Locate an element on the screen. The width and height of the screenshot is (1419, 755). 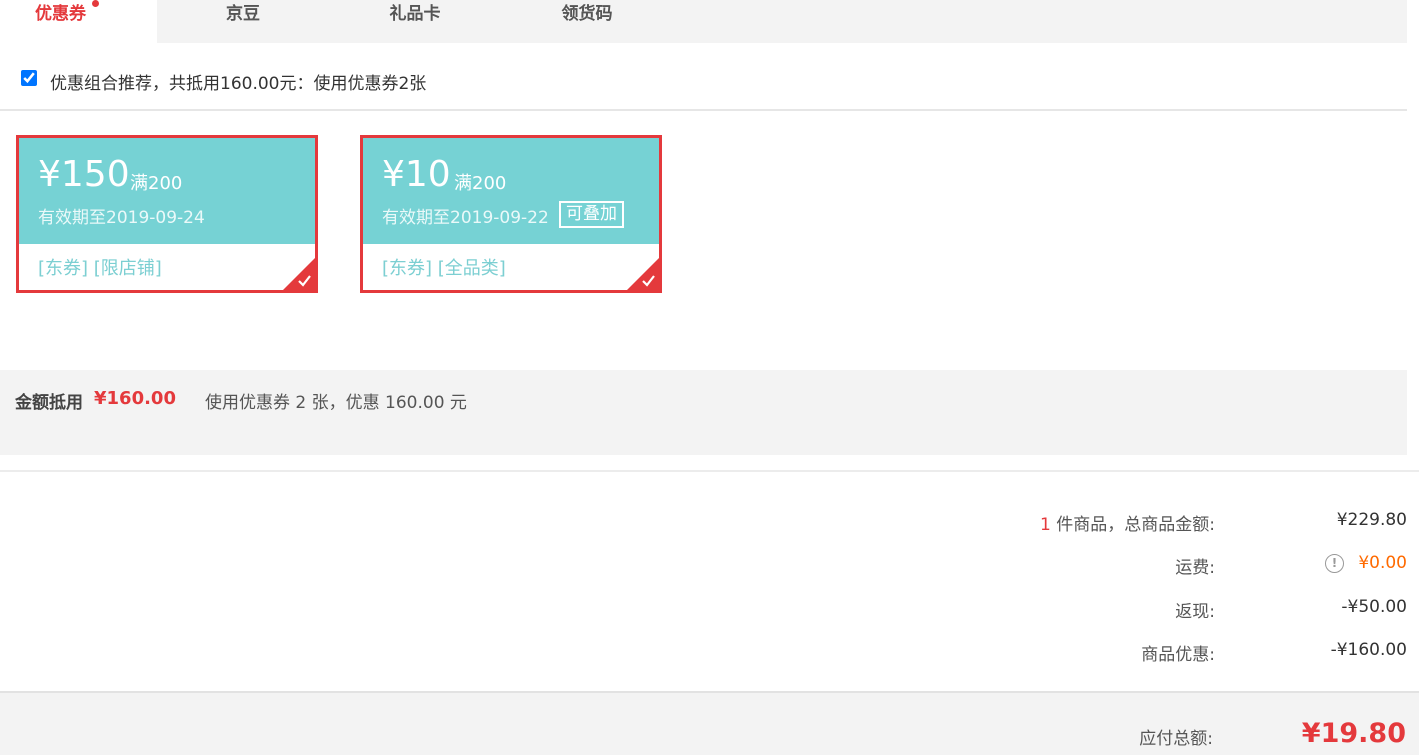
summary-product-discount-row: 商品优惠: -¥160.00 is located at coordinates (1153, 653).